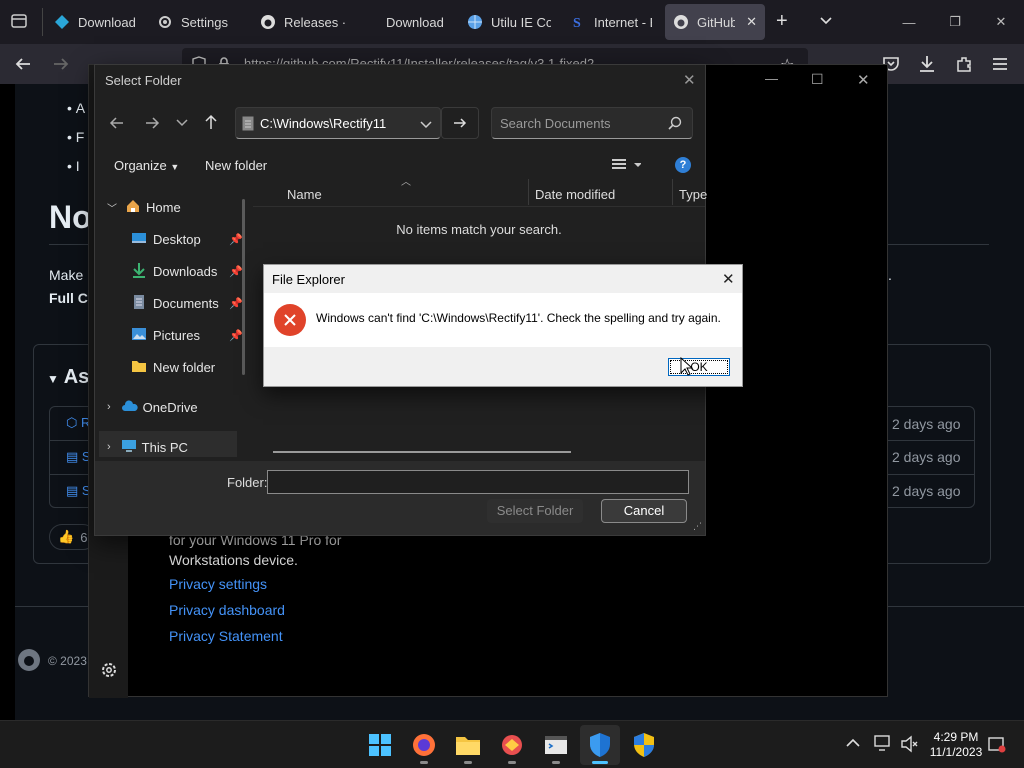  What do you see at coordinates (644, 745) in the screenshot?
I see `shield-uac-icon` at bounding box center [644, 745].